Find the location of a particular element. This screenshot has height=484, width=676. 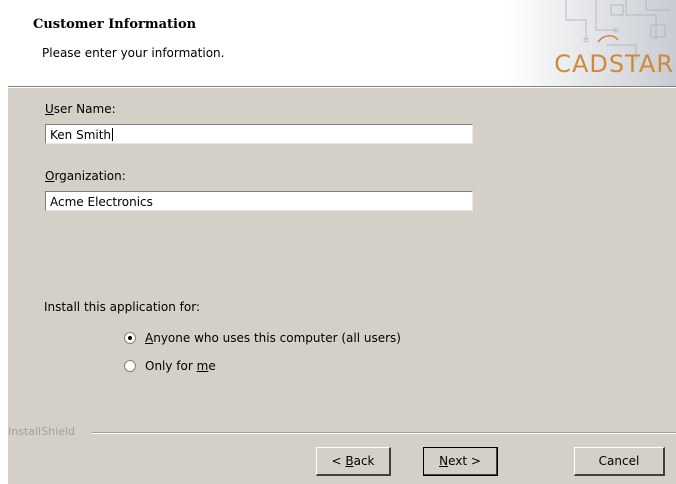

radio-only-me-label: Only for me is located at coordinates (180, 366).